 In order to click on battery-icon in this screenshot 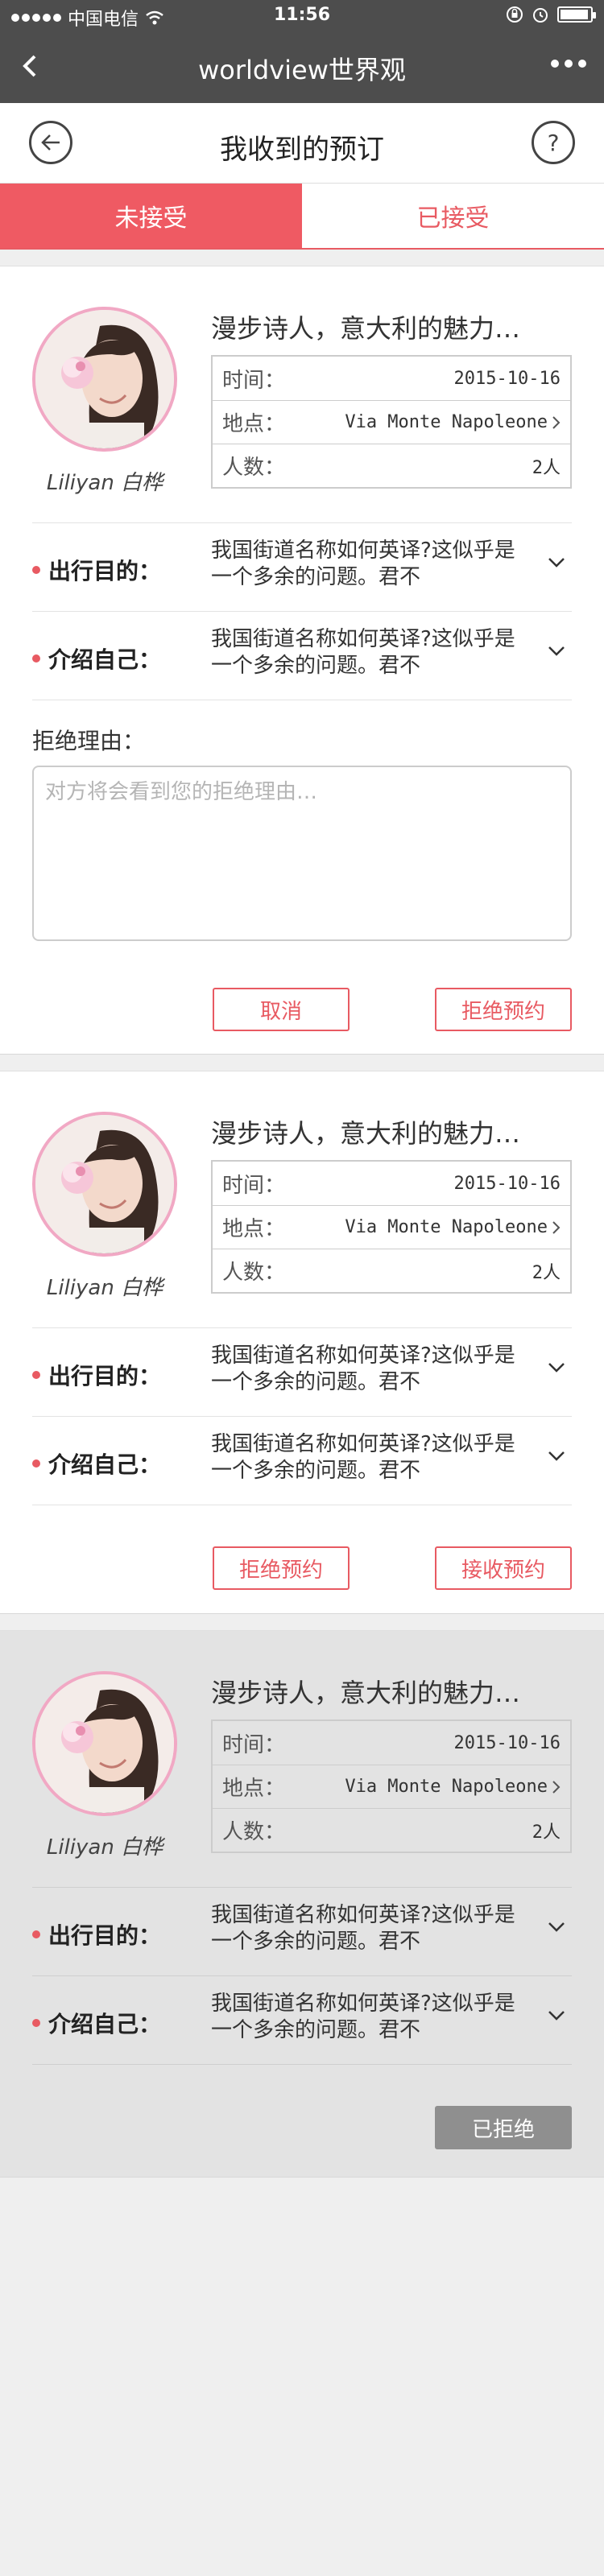, I will do `click(576, 14)`.